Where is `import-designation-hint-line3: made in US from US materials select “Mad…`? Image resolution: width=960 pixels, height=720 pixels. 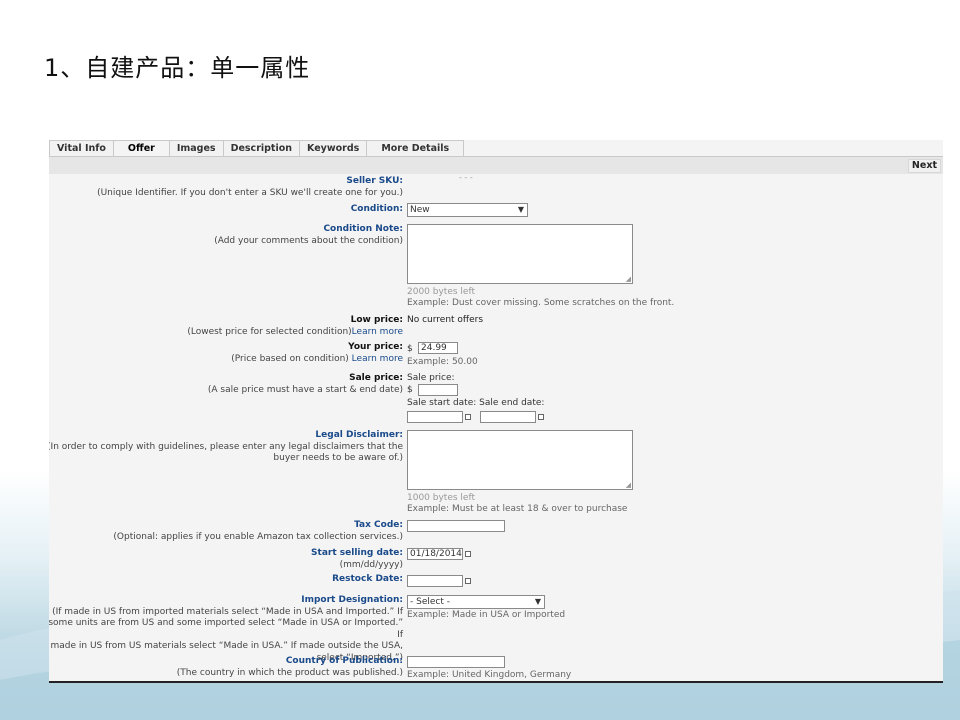
import-designation-hint-line3: made in US from US materials select “Mad… is located at coordinates (226, 646).